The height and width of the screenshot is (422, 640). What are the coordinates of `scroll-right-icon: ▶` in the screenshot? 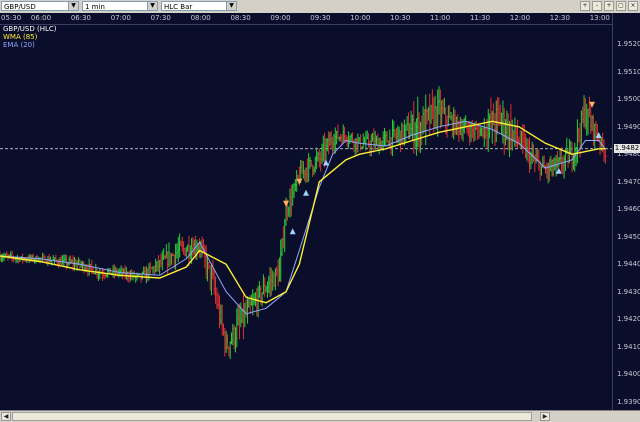 It's located at (545, 416).